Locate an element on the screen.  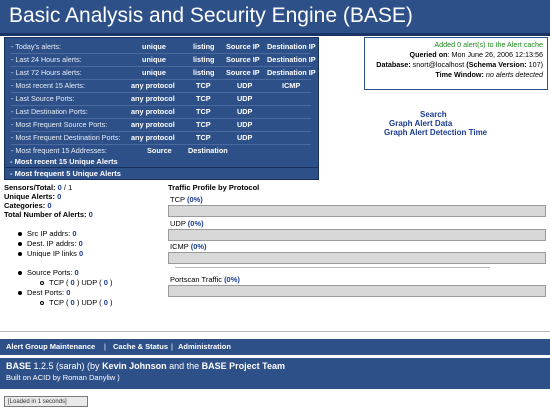
administration-link: Administration is located at coordinates (204, 346).